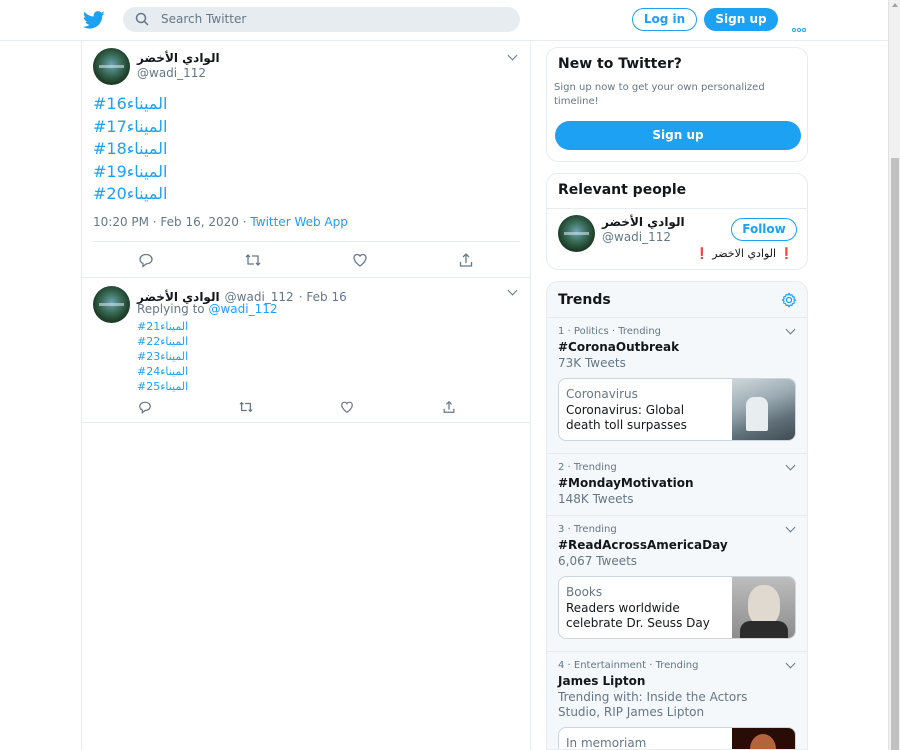  What do you see at coordinates (162, 386) in the screenshot?
I see `hashtag-link: #الميناء25` at bounding box center [162, 386].